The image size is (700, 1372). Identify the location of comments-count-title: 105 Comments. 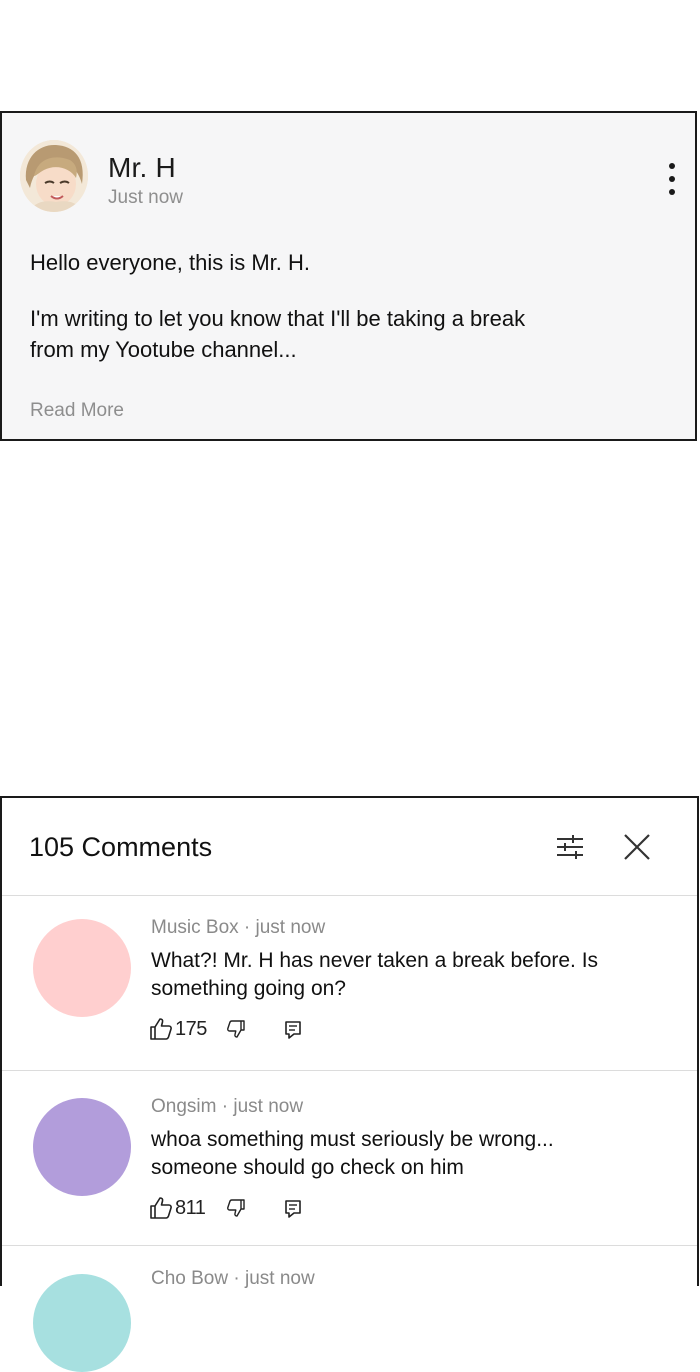
(121, 847).